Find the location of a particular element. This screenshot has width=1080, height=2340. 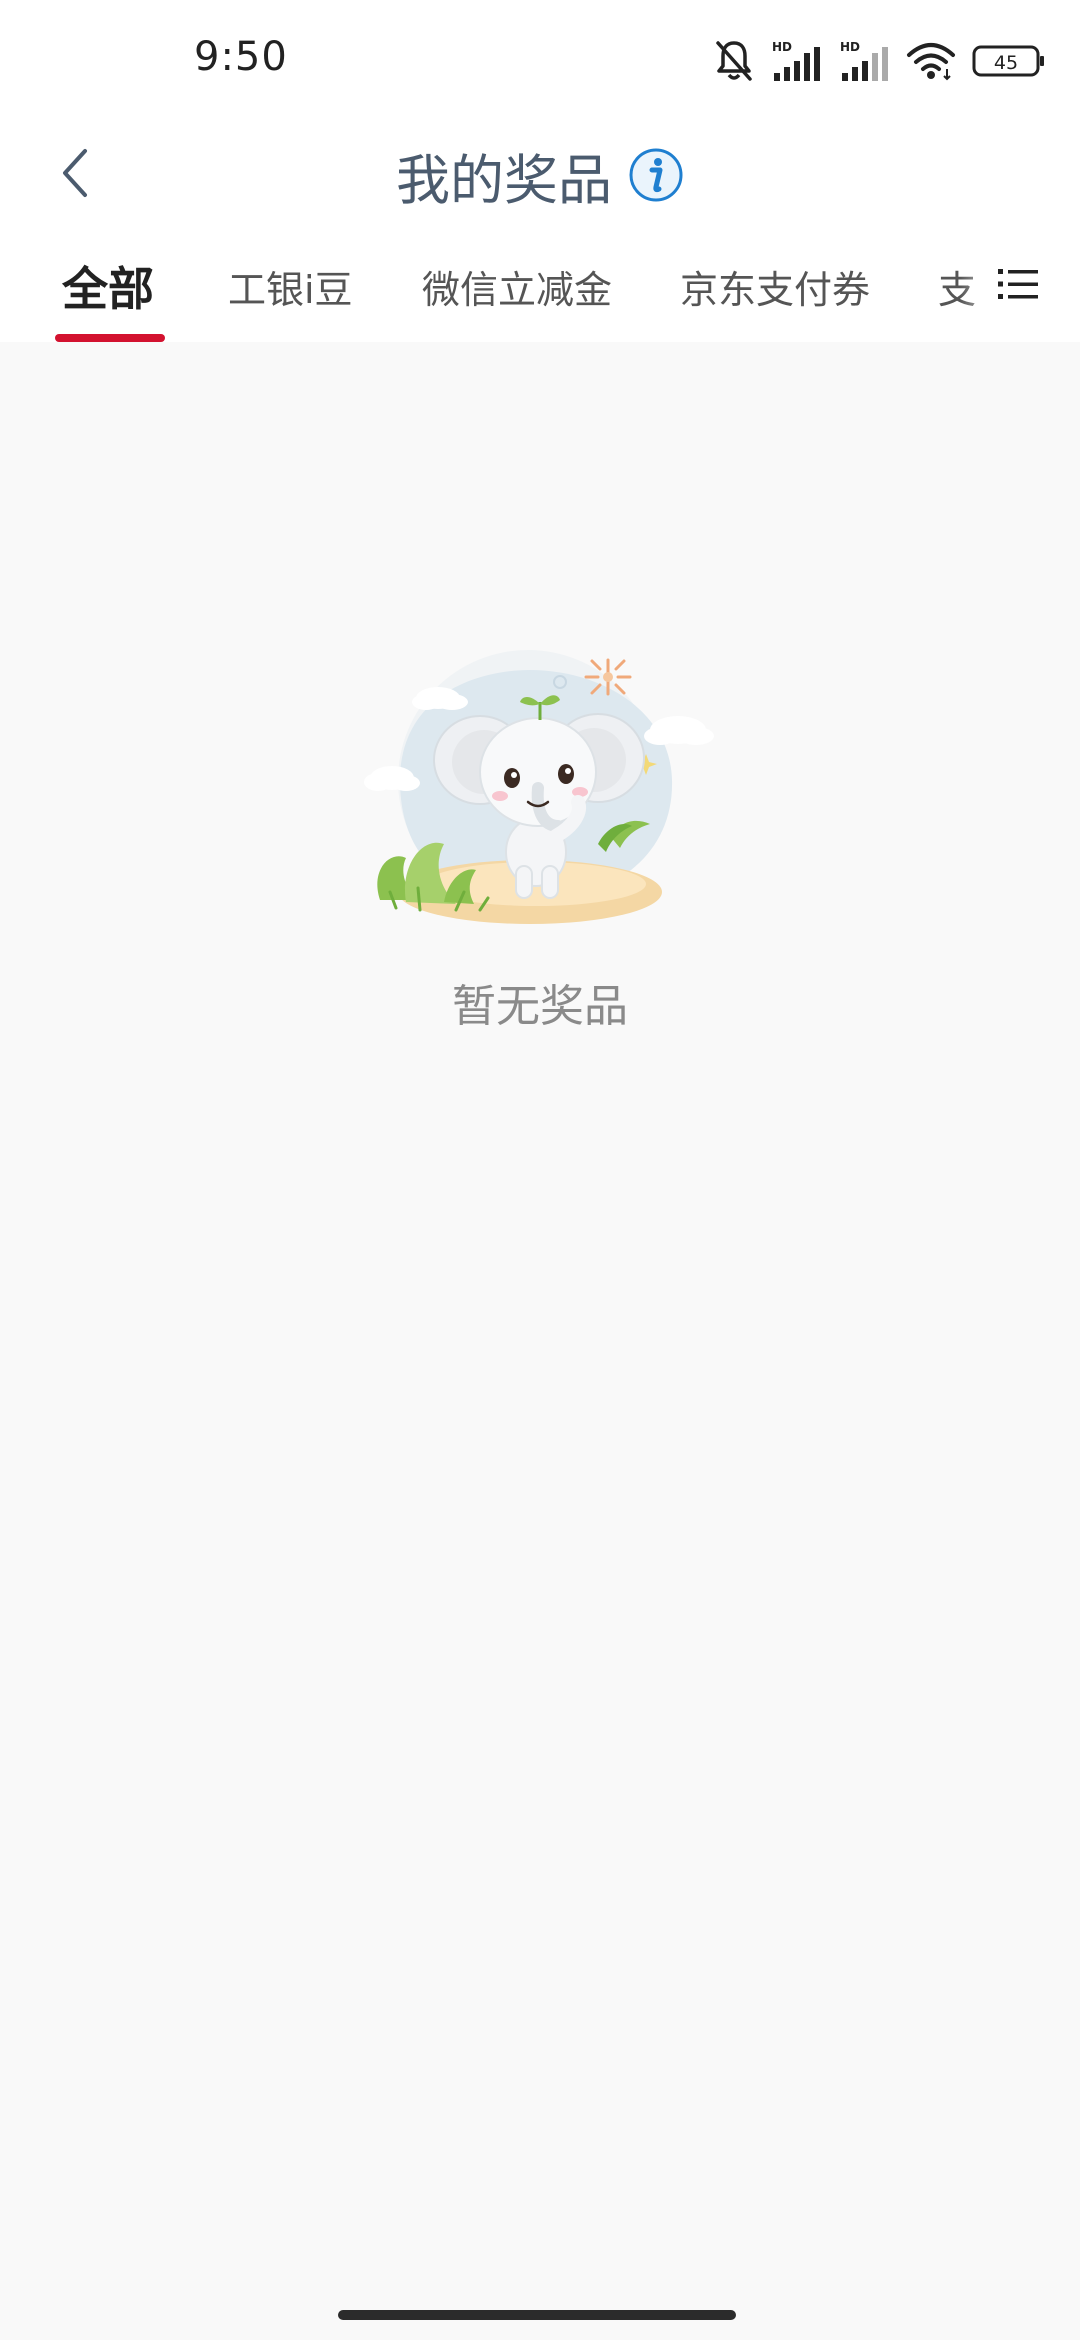

page-title: 我的奖品 is located at coordinates (504, 180).